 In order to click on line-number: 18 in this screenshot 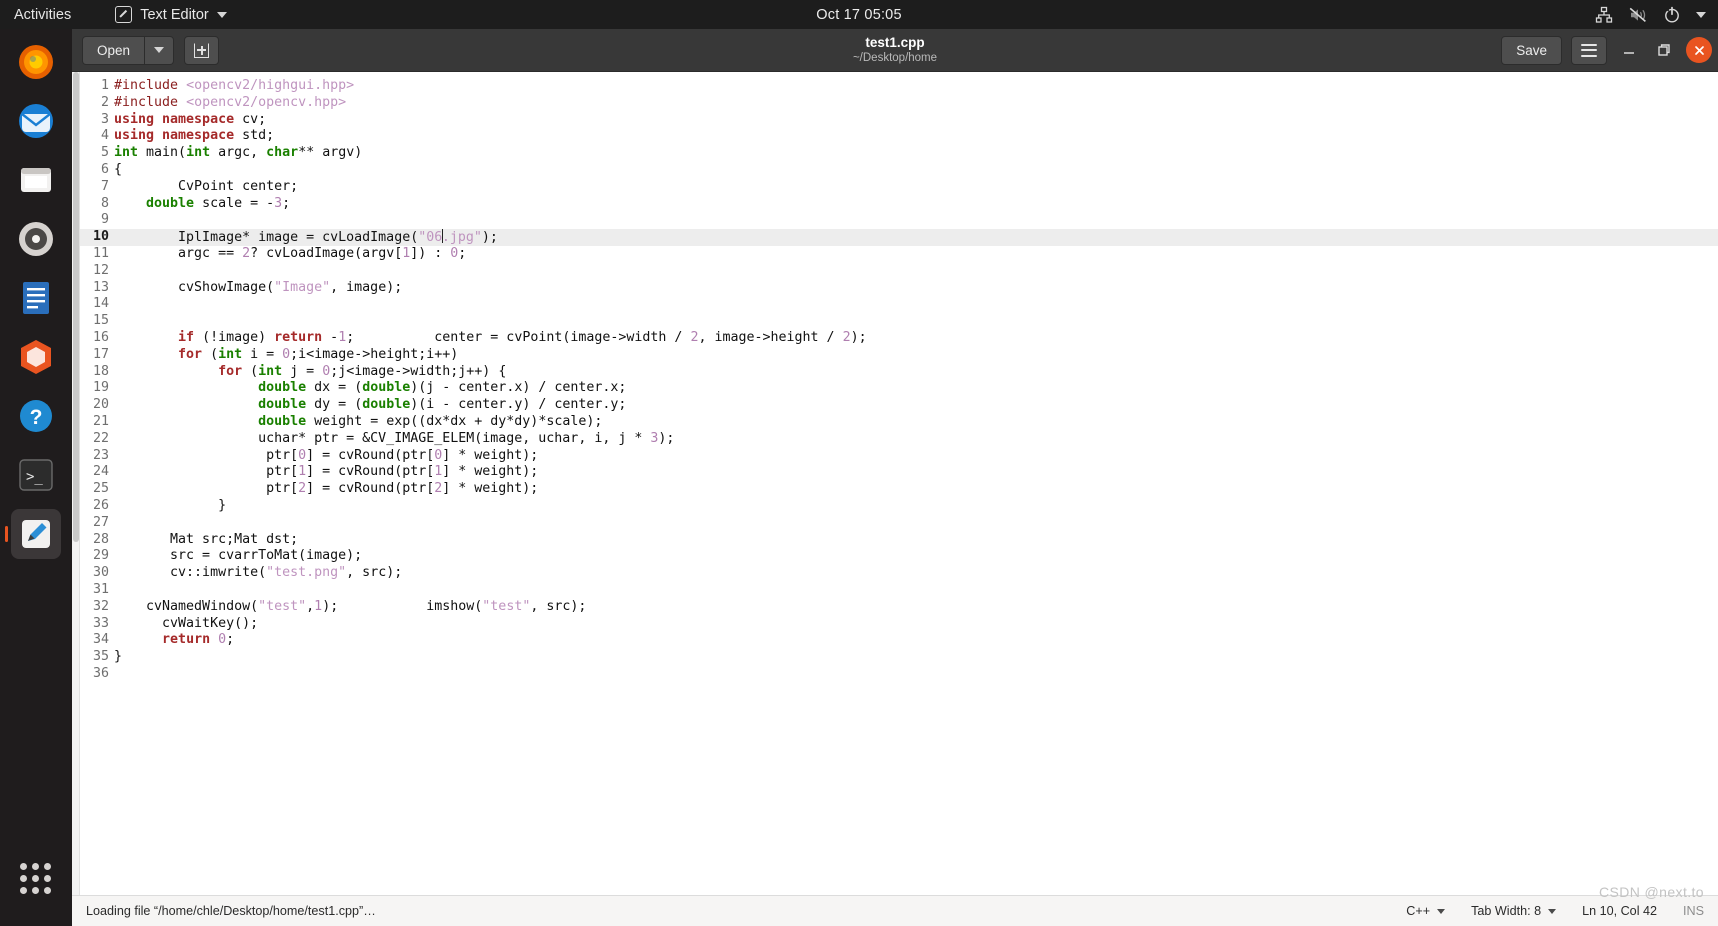, I will do `click(100, 371)`.